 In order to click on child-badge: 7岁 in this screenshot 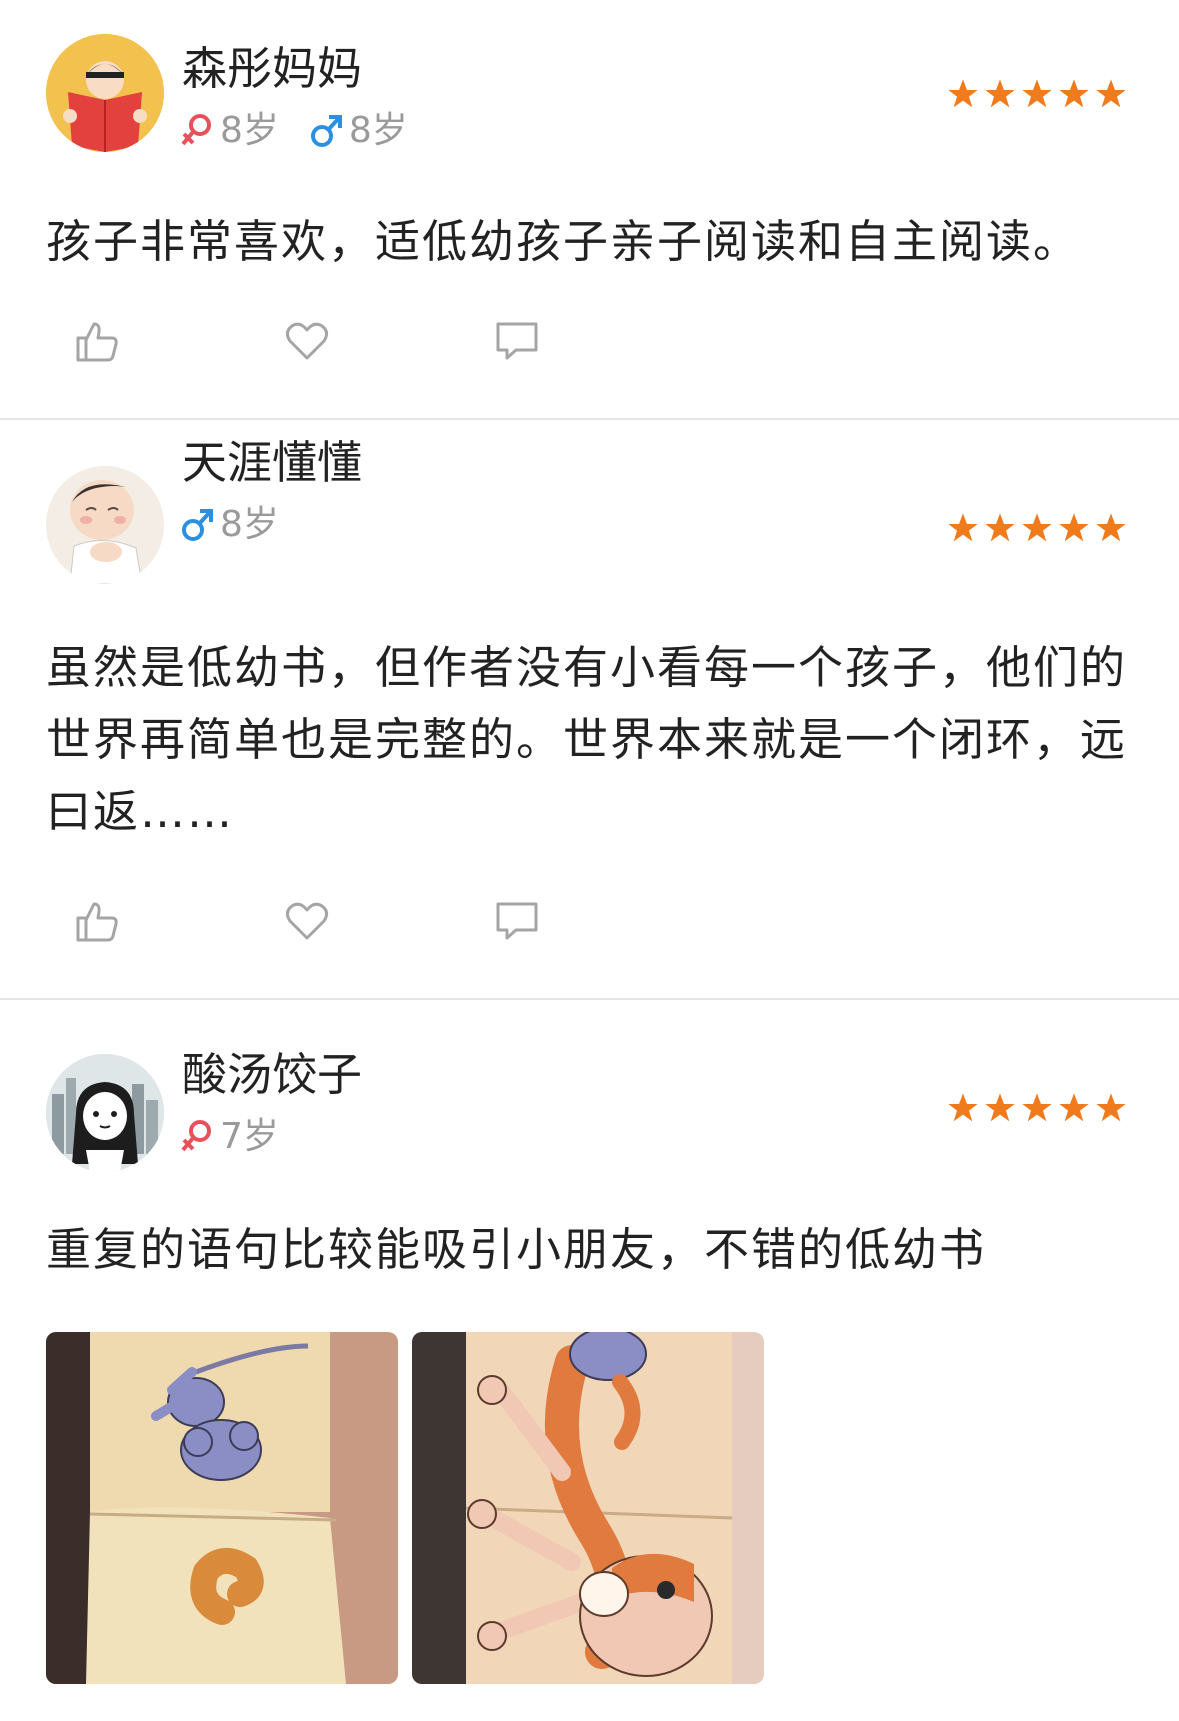, I will do `click(229, 1137)`.